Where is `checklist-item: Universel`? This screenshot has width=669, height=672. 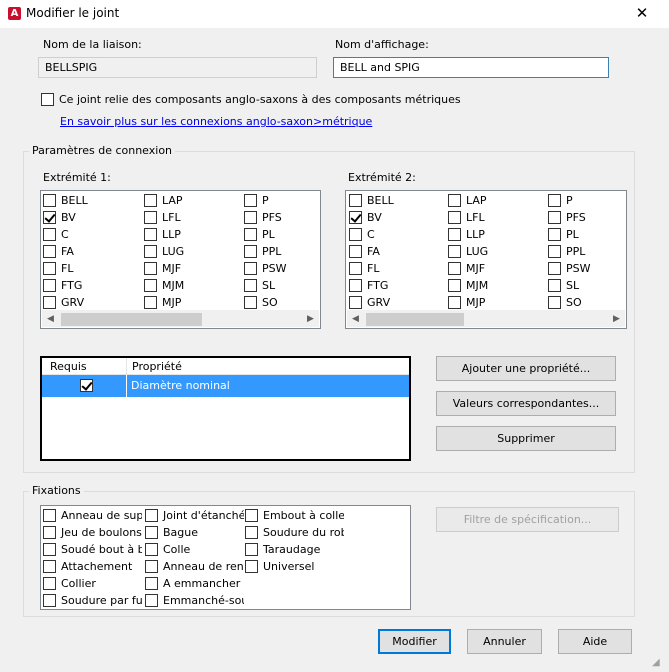 checklist-item: Universel is located at coordinates (294, 566).